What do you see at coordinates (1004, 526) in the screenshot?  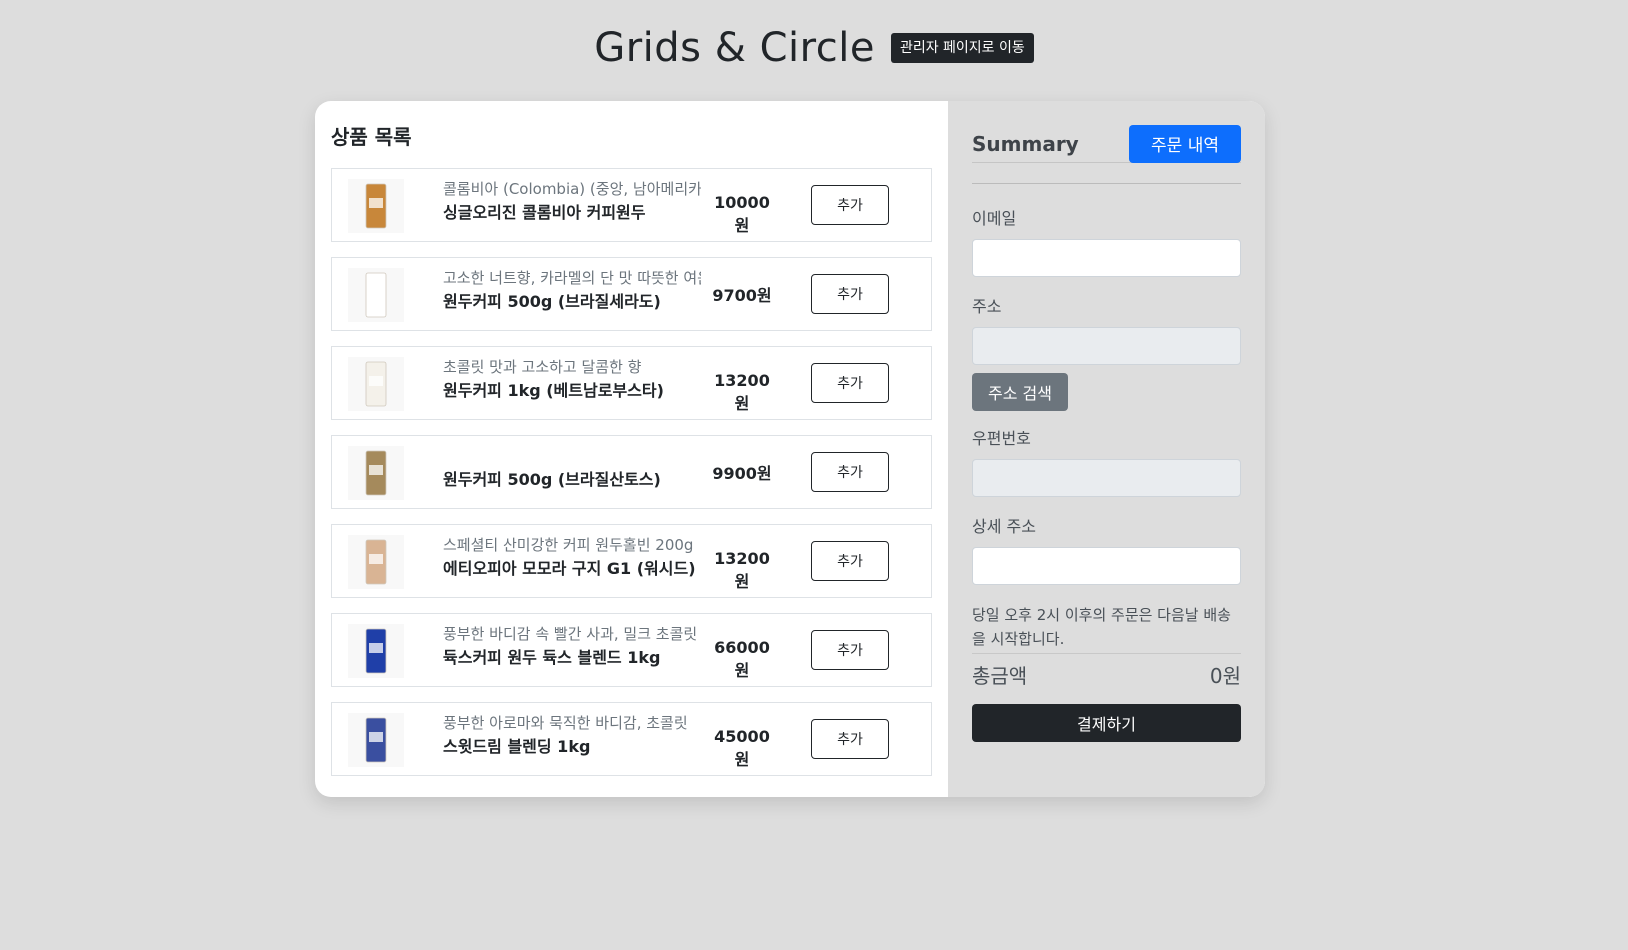 I see `detail-address-label: 상세 주소` at bounding box center [1004, 526].